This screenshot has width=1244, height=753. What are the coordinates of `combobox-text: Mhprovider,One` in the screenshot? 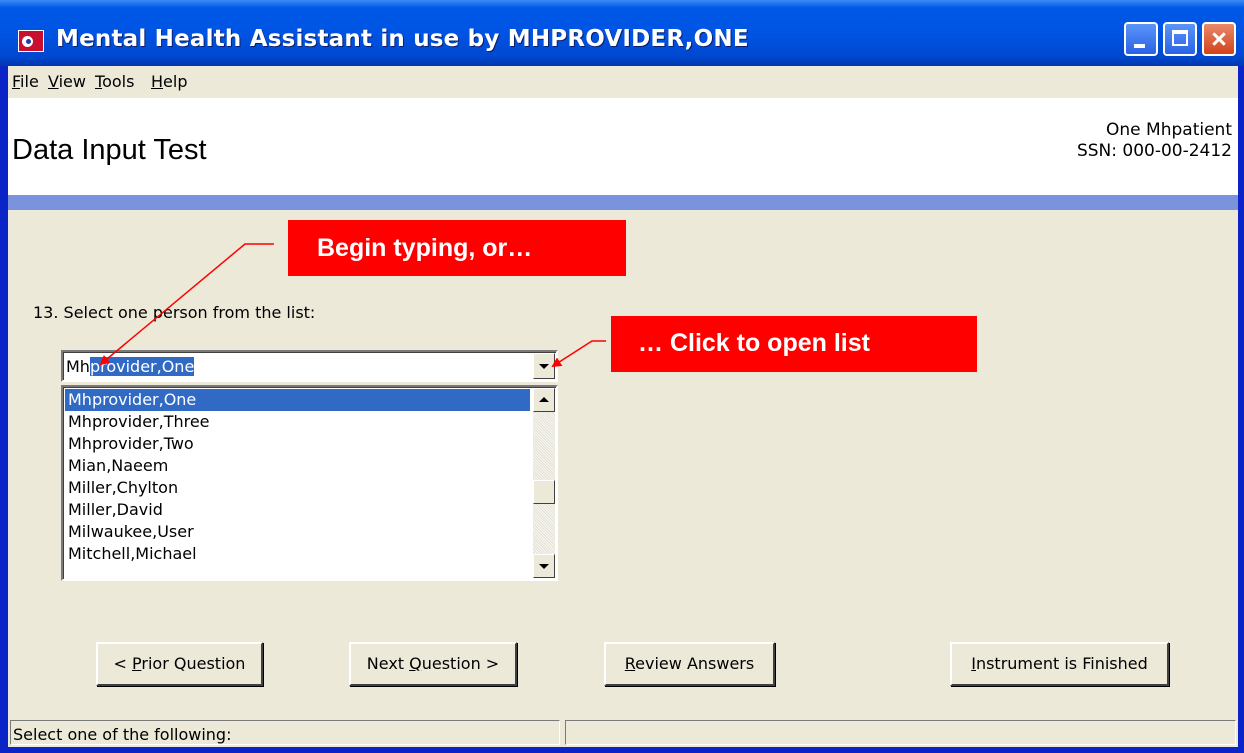 It's located at (130, 366).